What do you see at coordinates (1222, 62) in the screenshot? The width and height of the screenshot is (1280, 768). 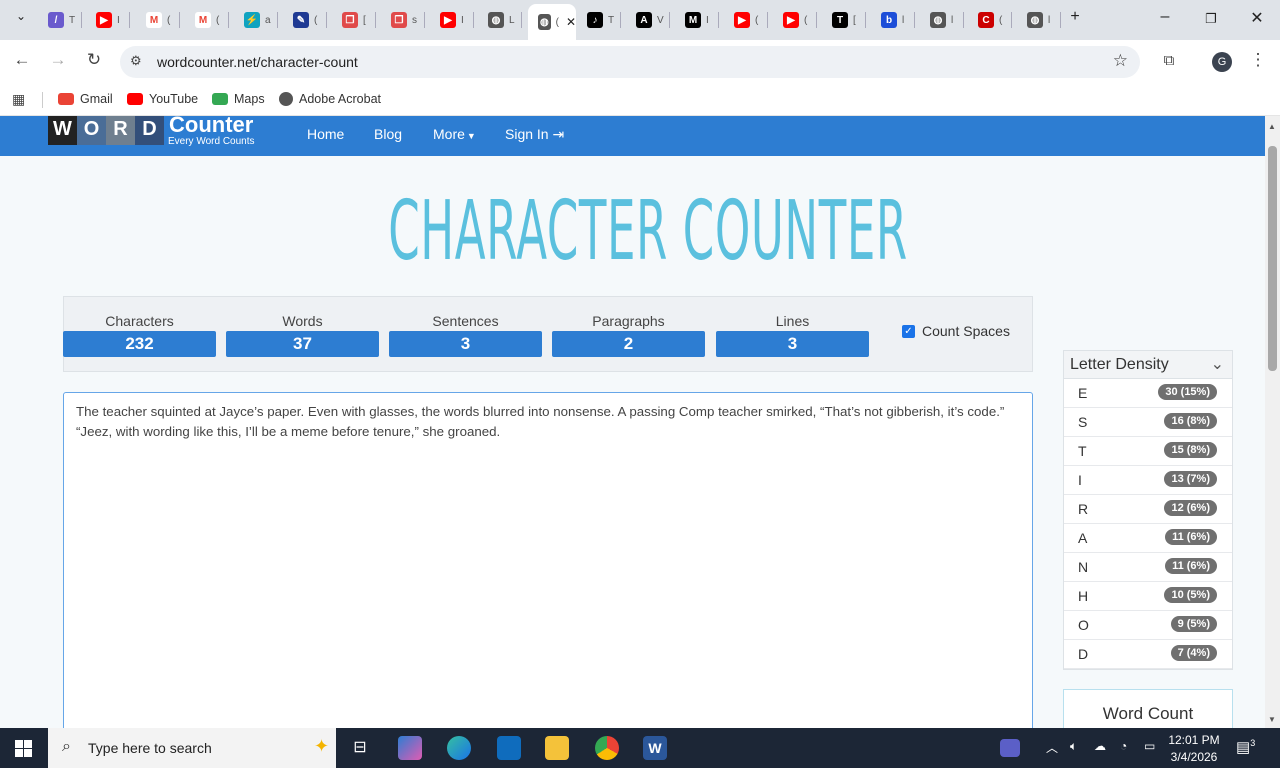 I see `profile-avatar: G` at bounding box center [1222, 62].